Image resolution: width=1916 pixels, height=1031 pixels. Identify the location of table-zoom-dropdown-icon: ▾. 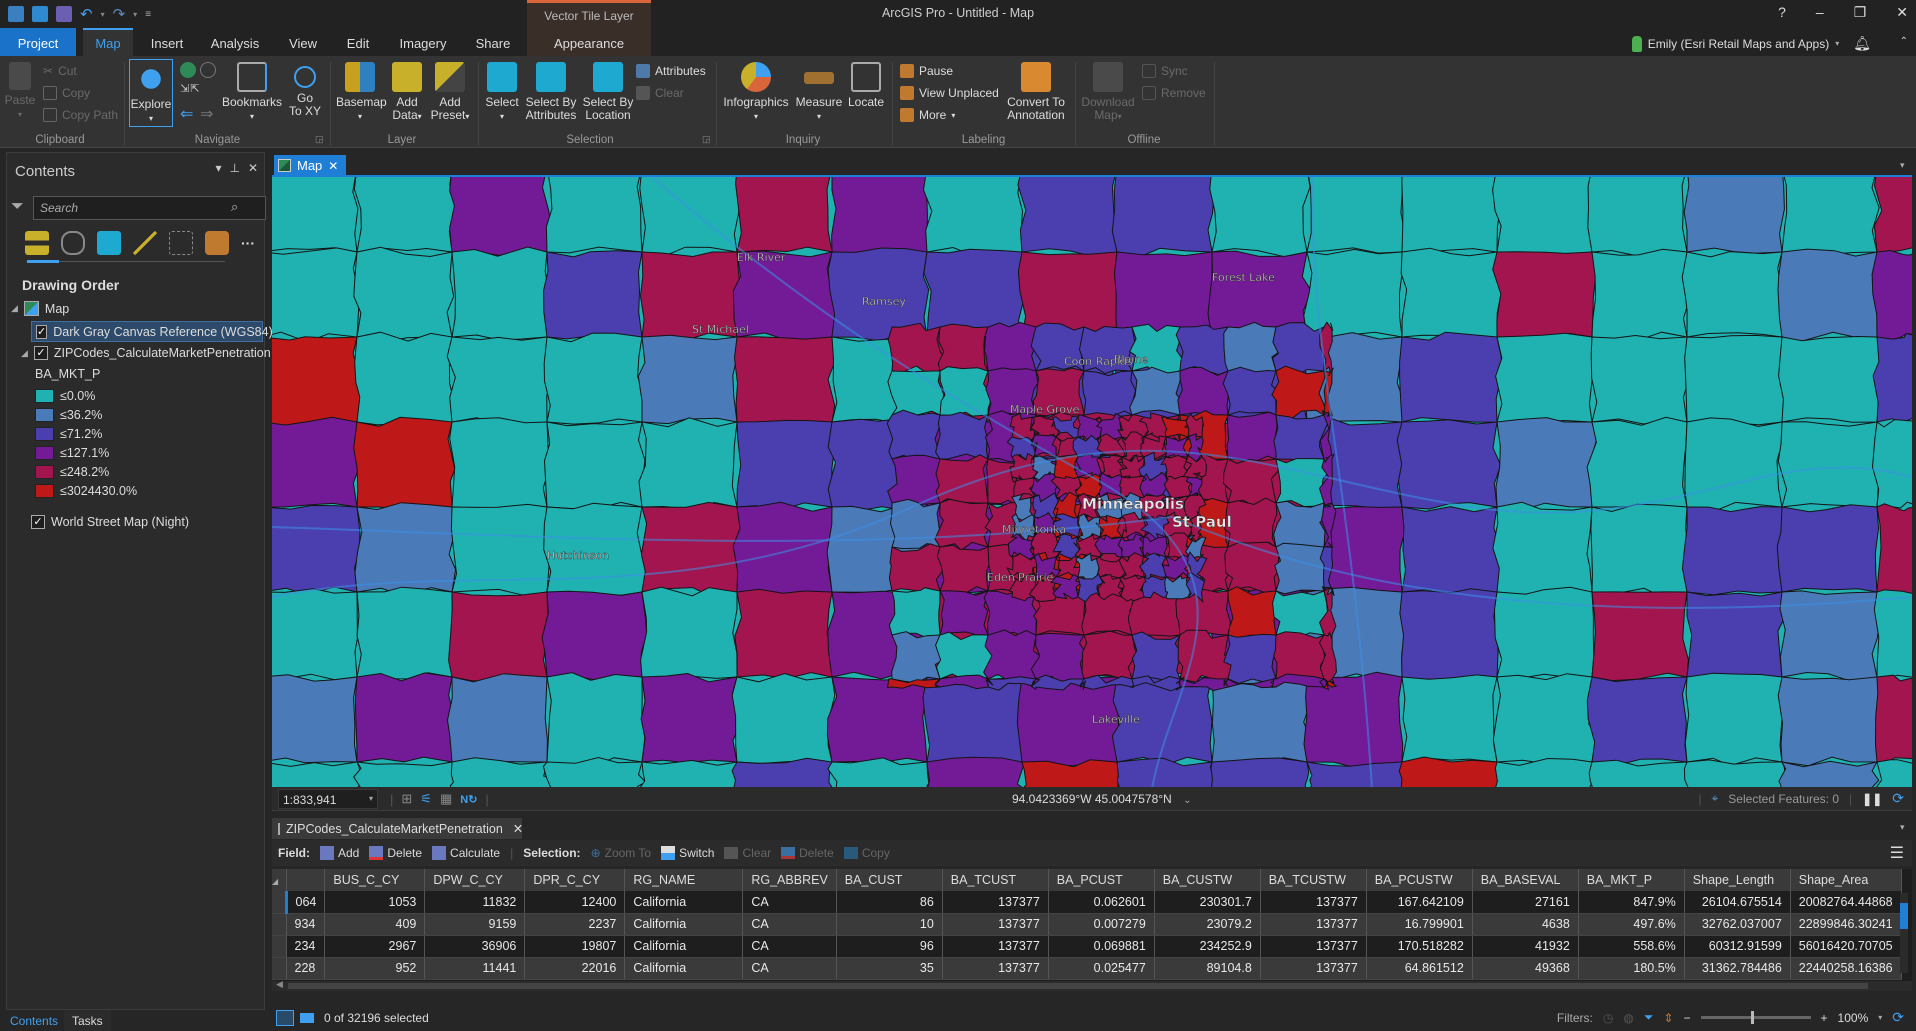
(1880, 1017).